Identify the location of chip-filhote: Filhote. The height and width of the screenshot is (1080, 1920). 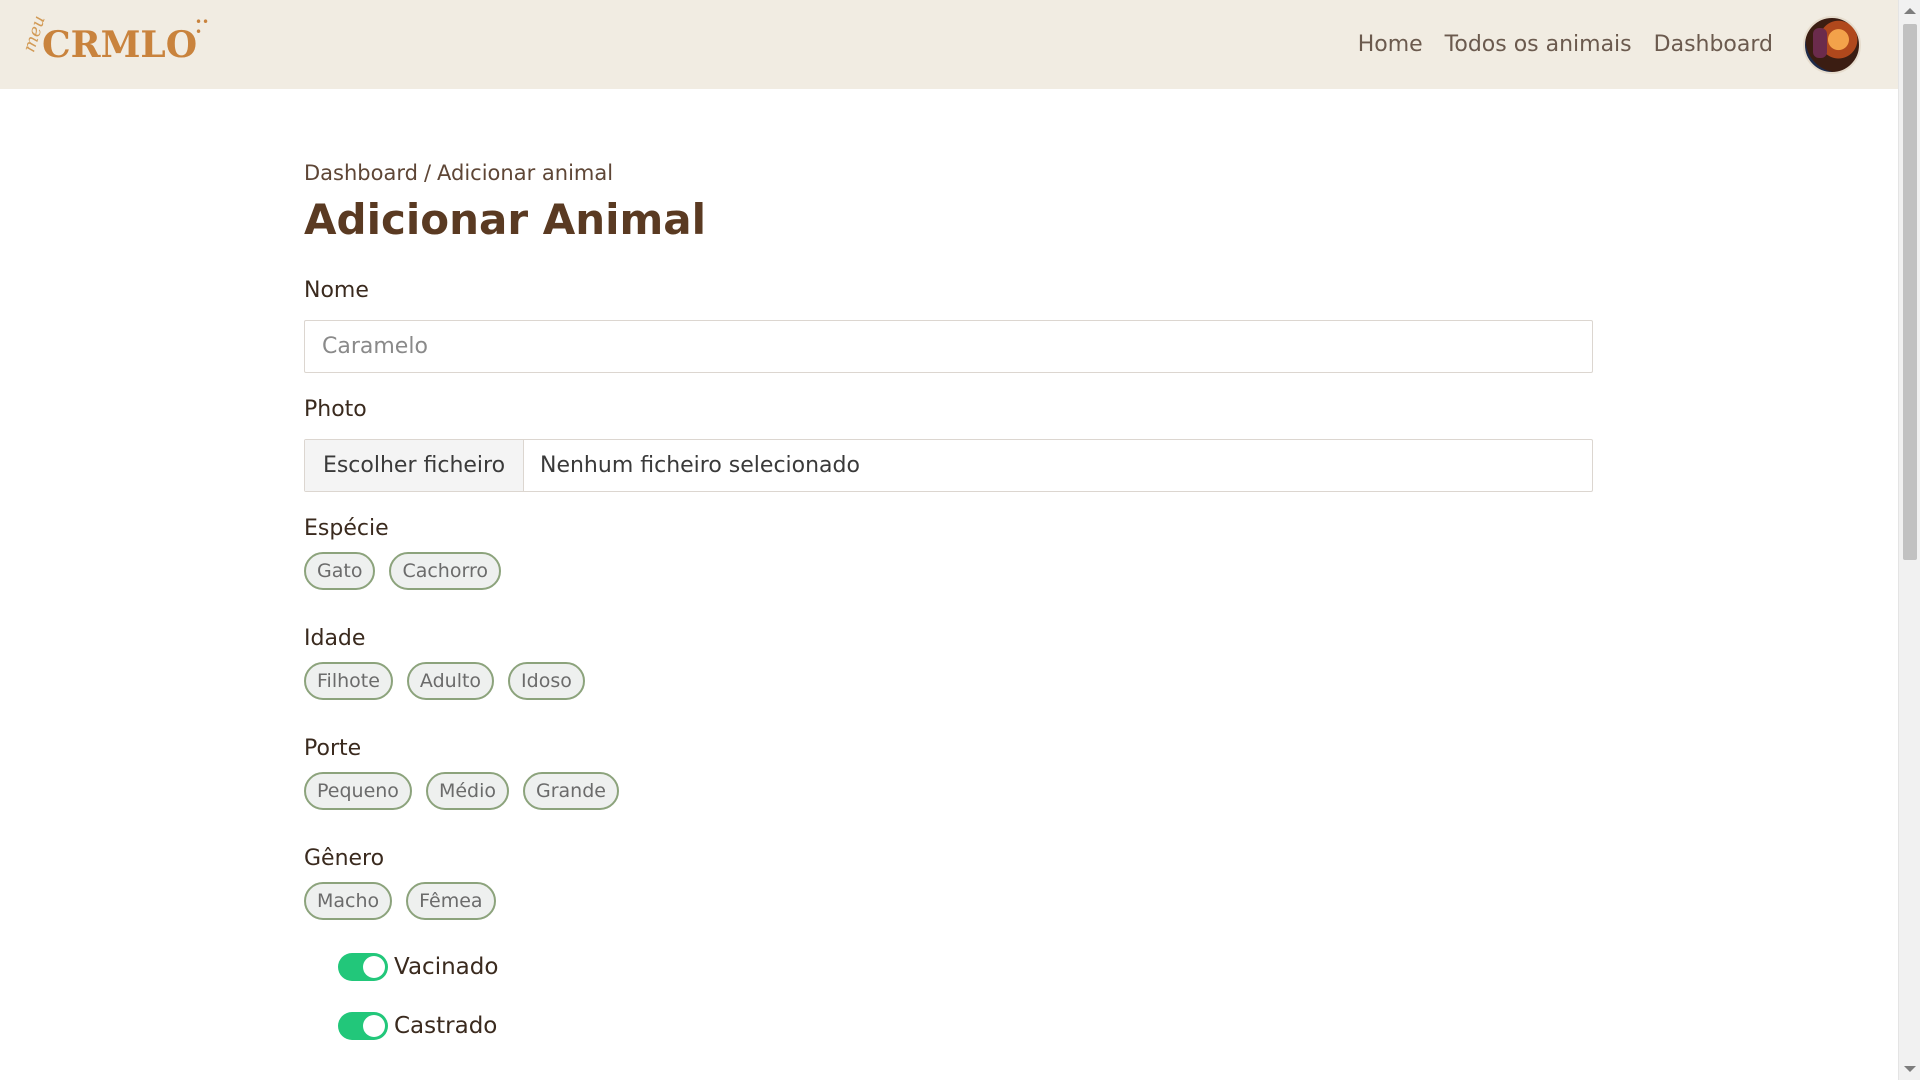
(348, 681).